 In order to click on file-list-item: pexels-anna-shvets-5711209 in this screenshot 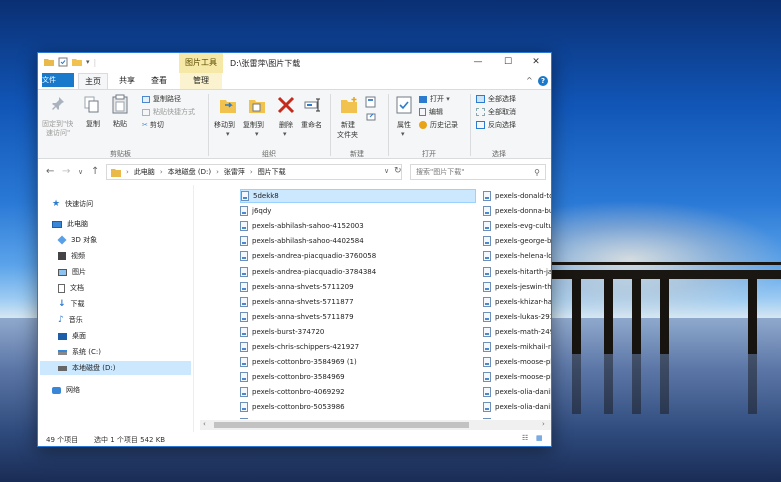, I will do `click(358, 287)`.